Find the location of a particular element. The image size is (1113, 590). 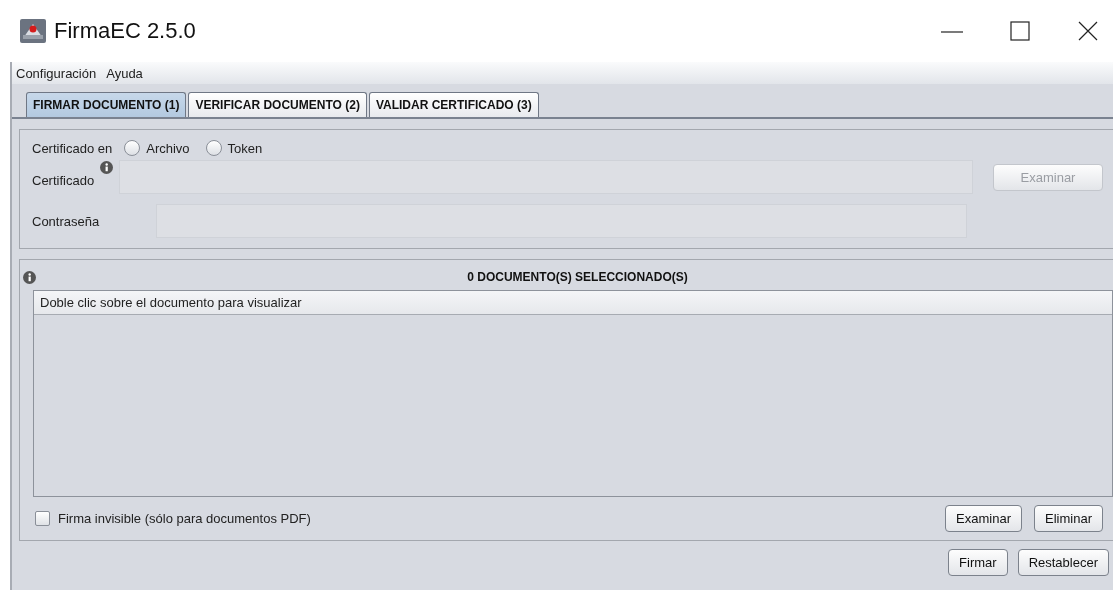

menu-item: Ayuda is located at coordinates (124, 73).